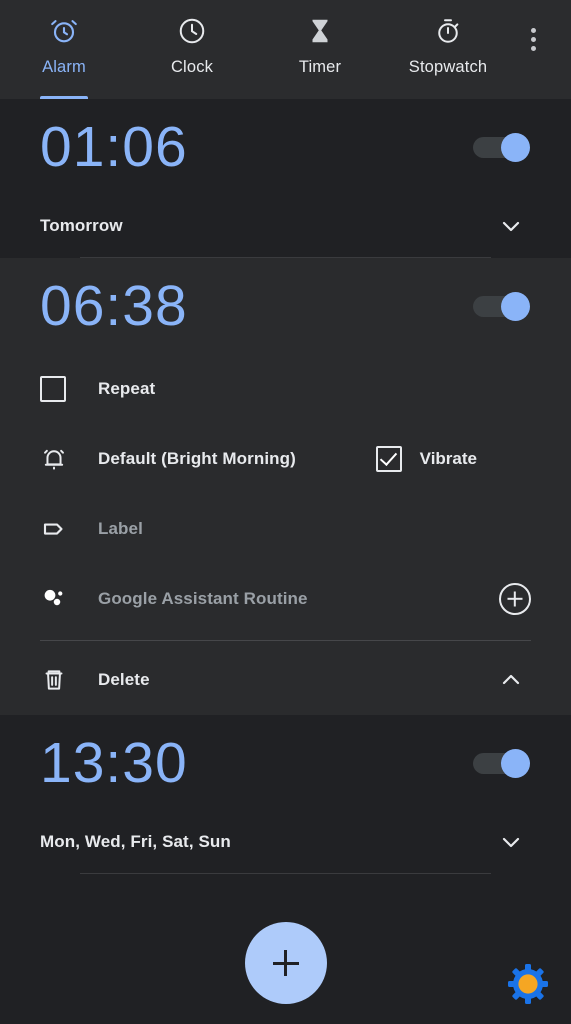 The image size is (571, 1024). Describe the element at coordinates (60, 599) in the screenshot. I see `google-assistant-icon` at that location.